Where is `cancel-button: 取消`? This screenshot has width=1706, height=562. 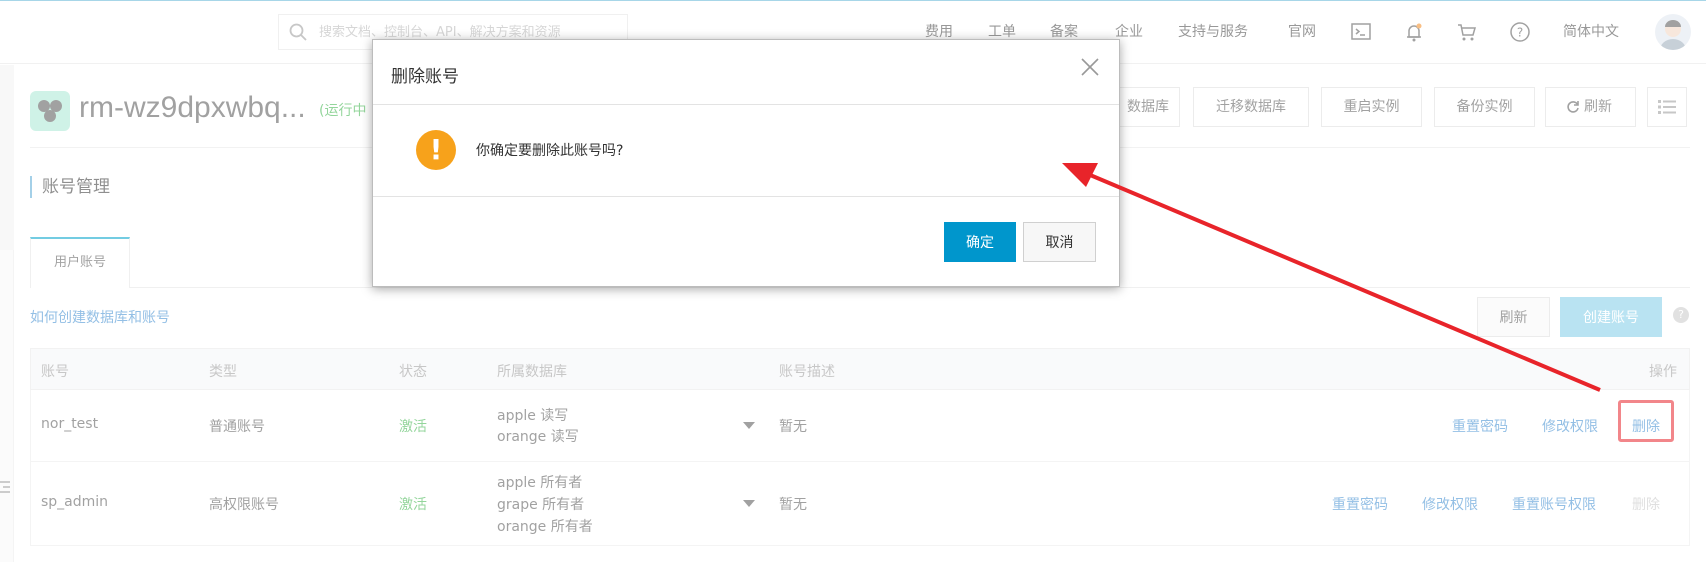
cancel-button: 取消 is located at coordinates (1059, 242).